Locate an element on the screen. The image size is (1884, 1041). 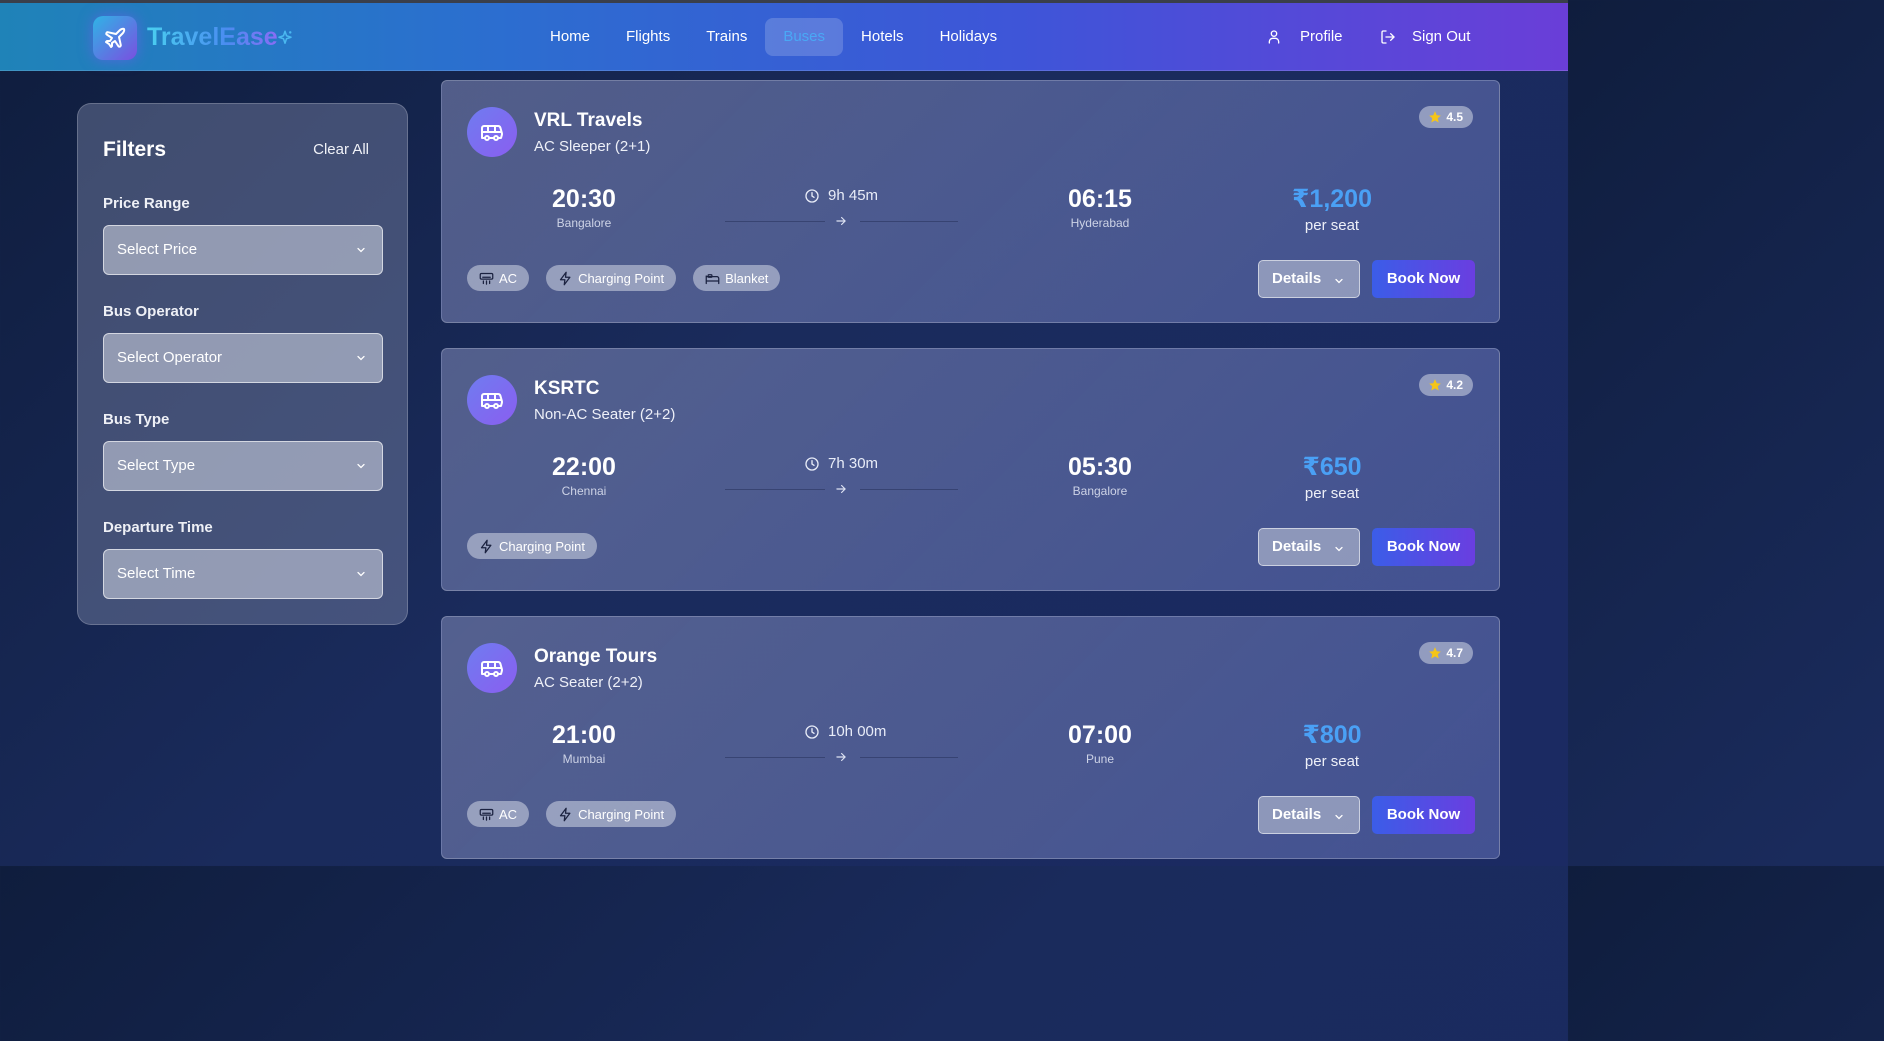
nav-flights: Flights is located at coordinates (648, 37).